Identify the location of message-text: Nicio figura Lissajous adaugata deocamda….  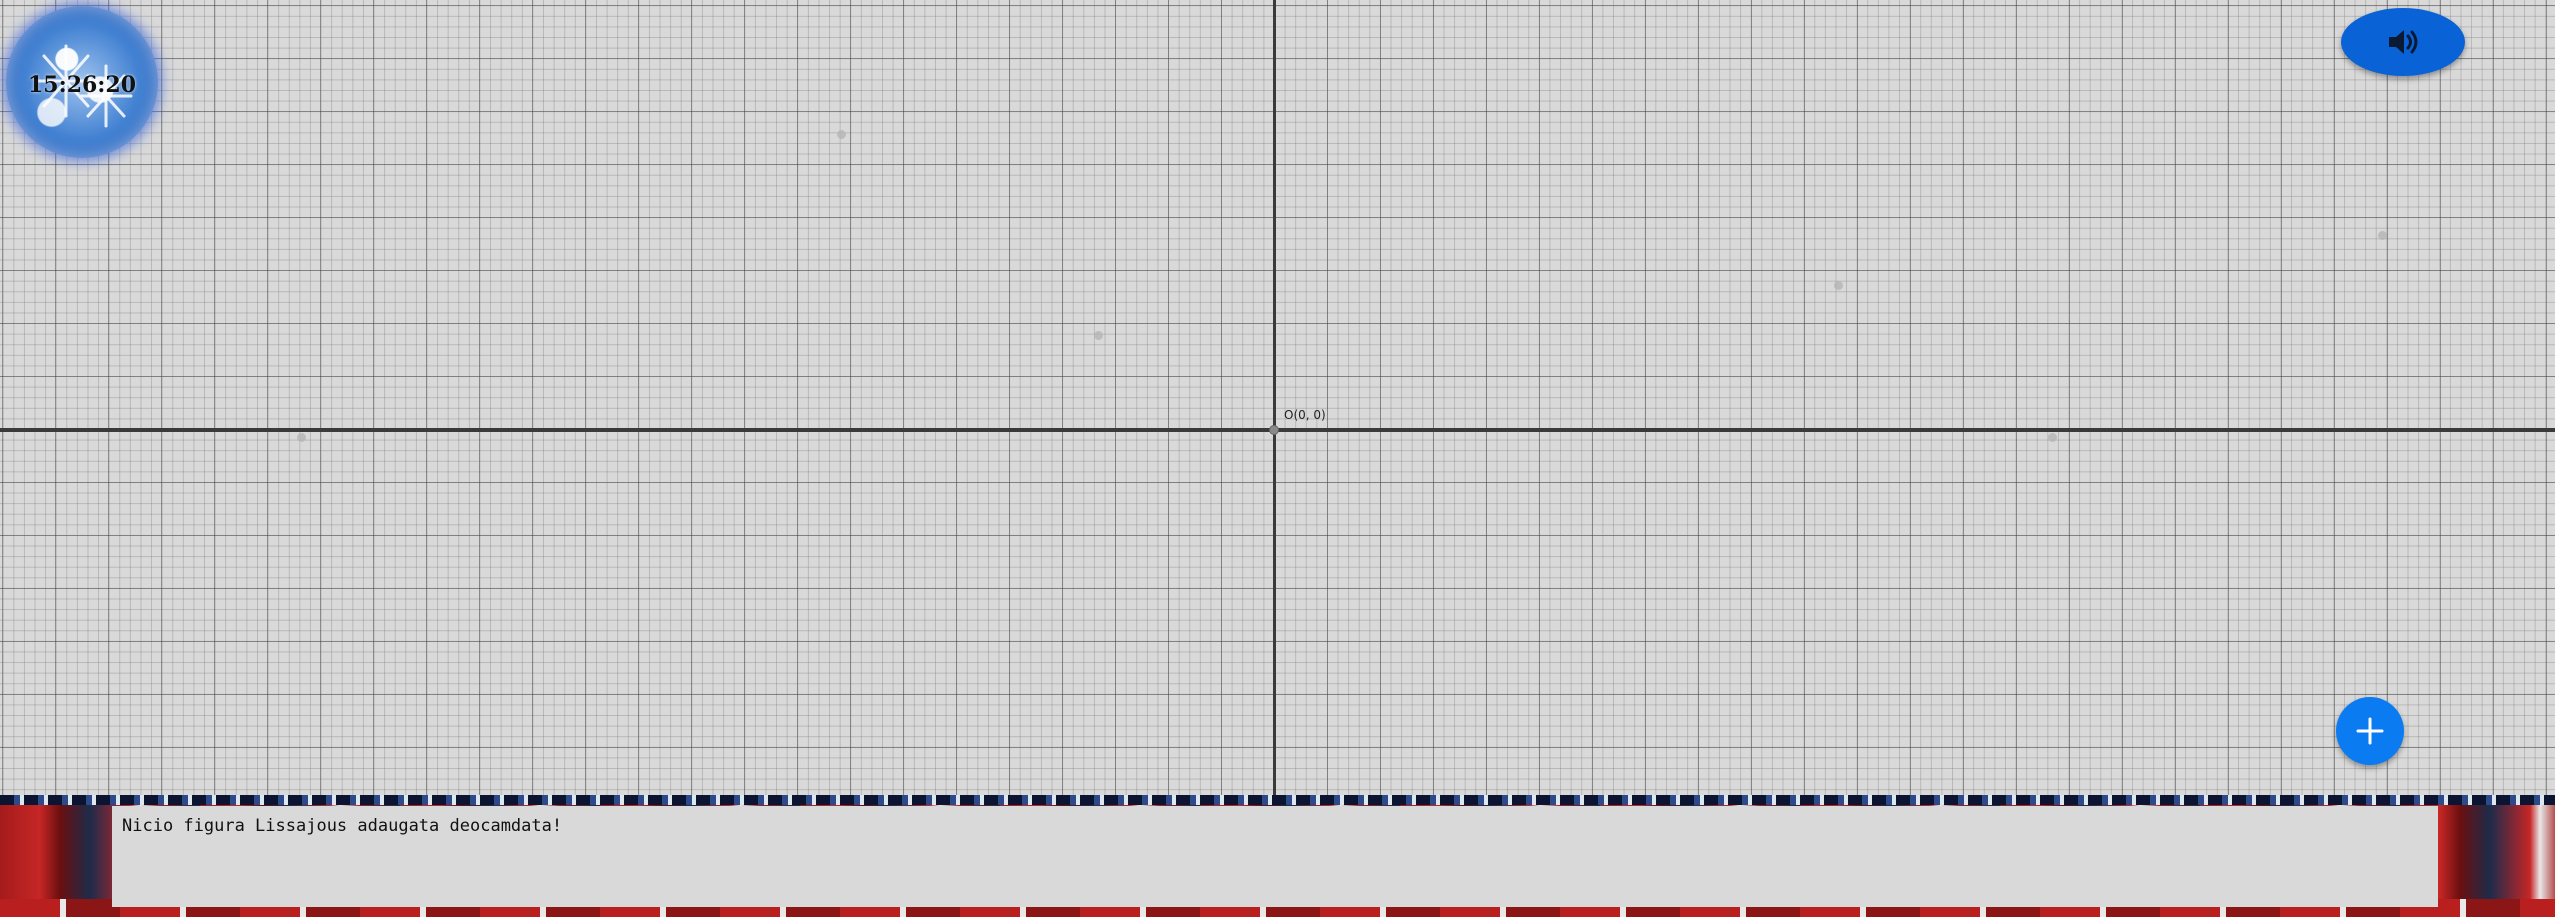
(342, 826).